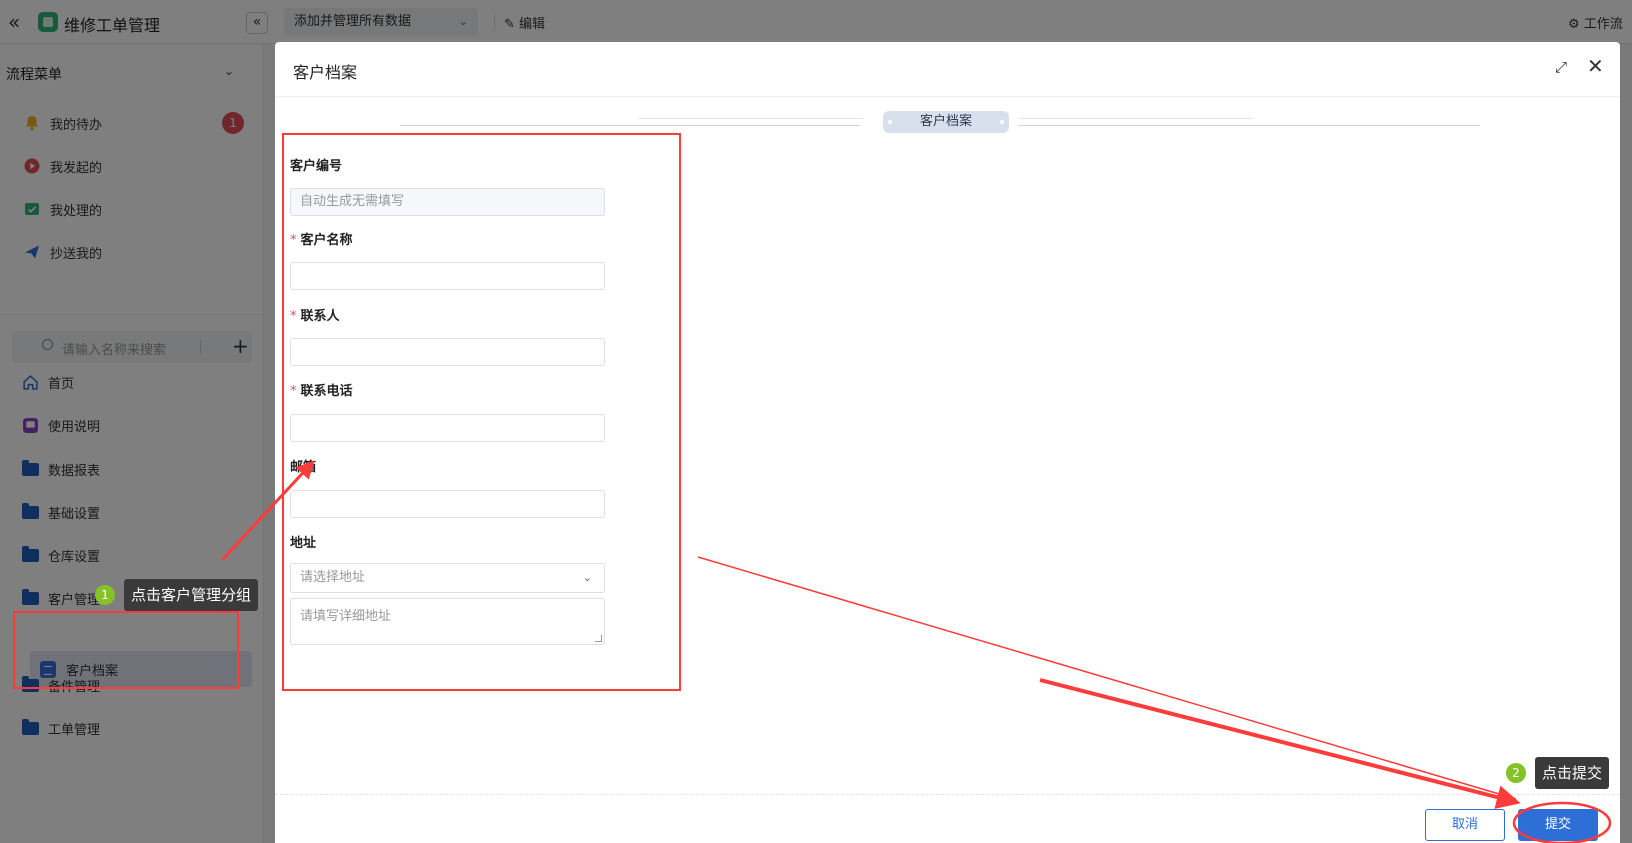 This screenshot has width=1632, height=843. What do you see at coordinates (1516, 773) in the screenshot?
I see `step-2-badge: 2` at bounding box center [1516, 773].